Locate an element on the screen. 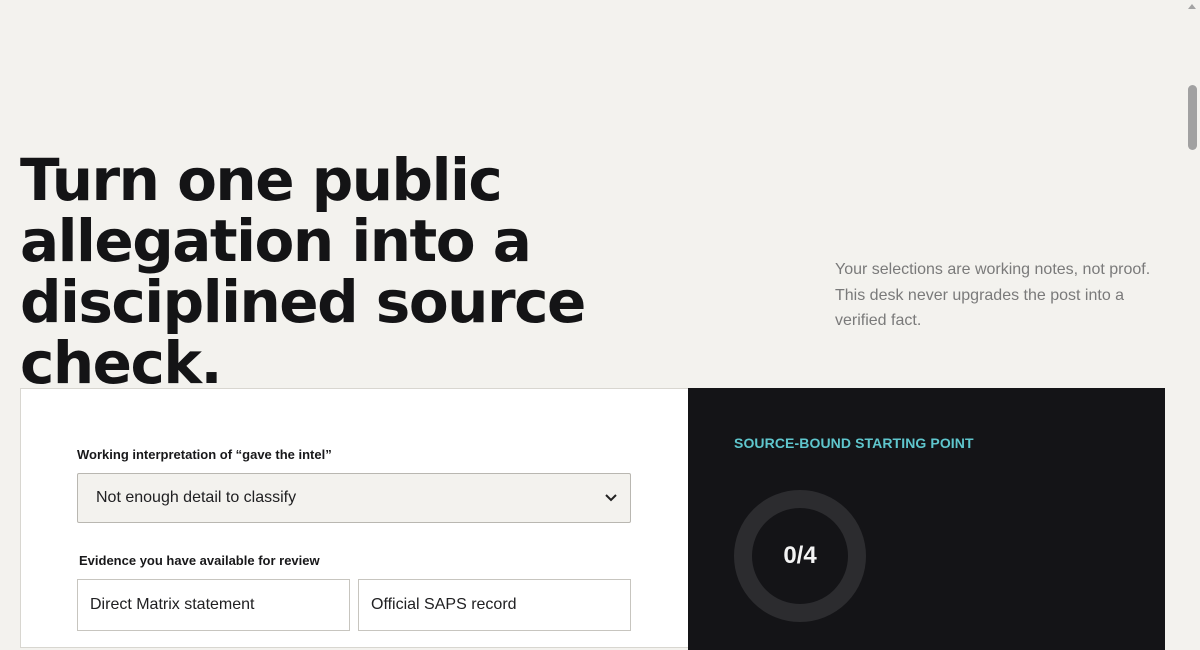  evidence-option-official-saps-record: Official SAPS record is located at coordinates (494, 605).